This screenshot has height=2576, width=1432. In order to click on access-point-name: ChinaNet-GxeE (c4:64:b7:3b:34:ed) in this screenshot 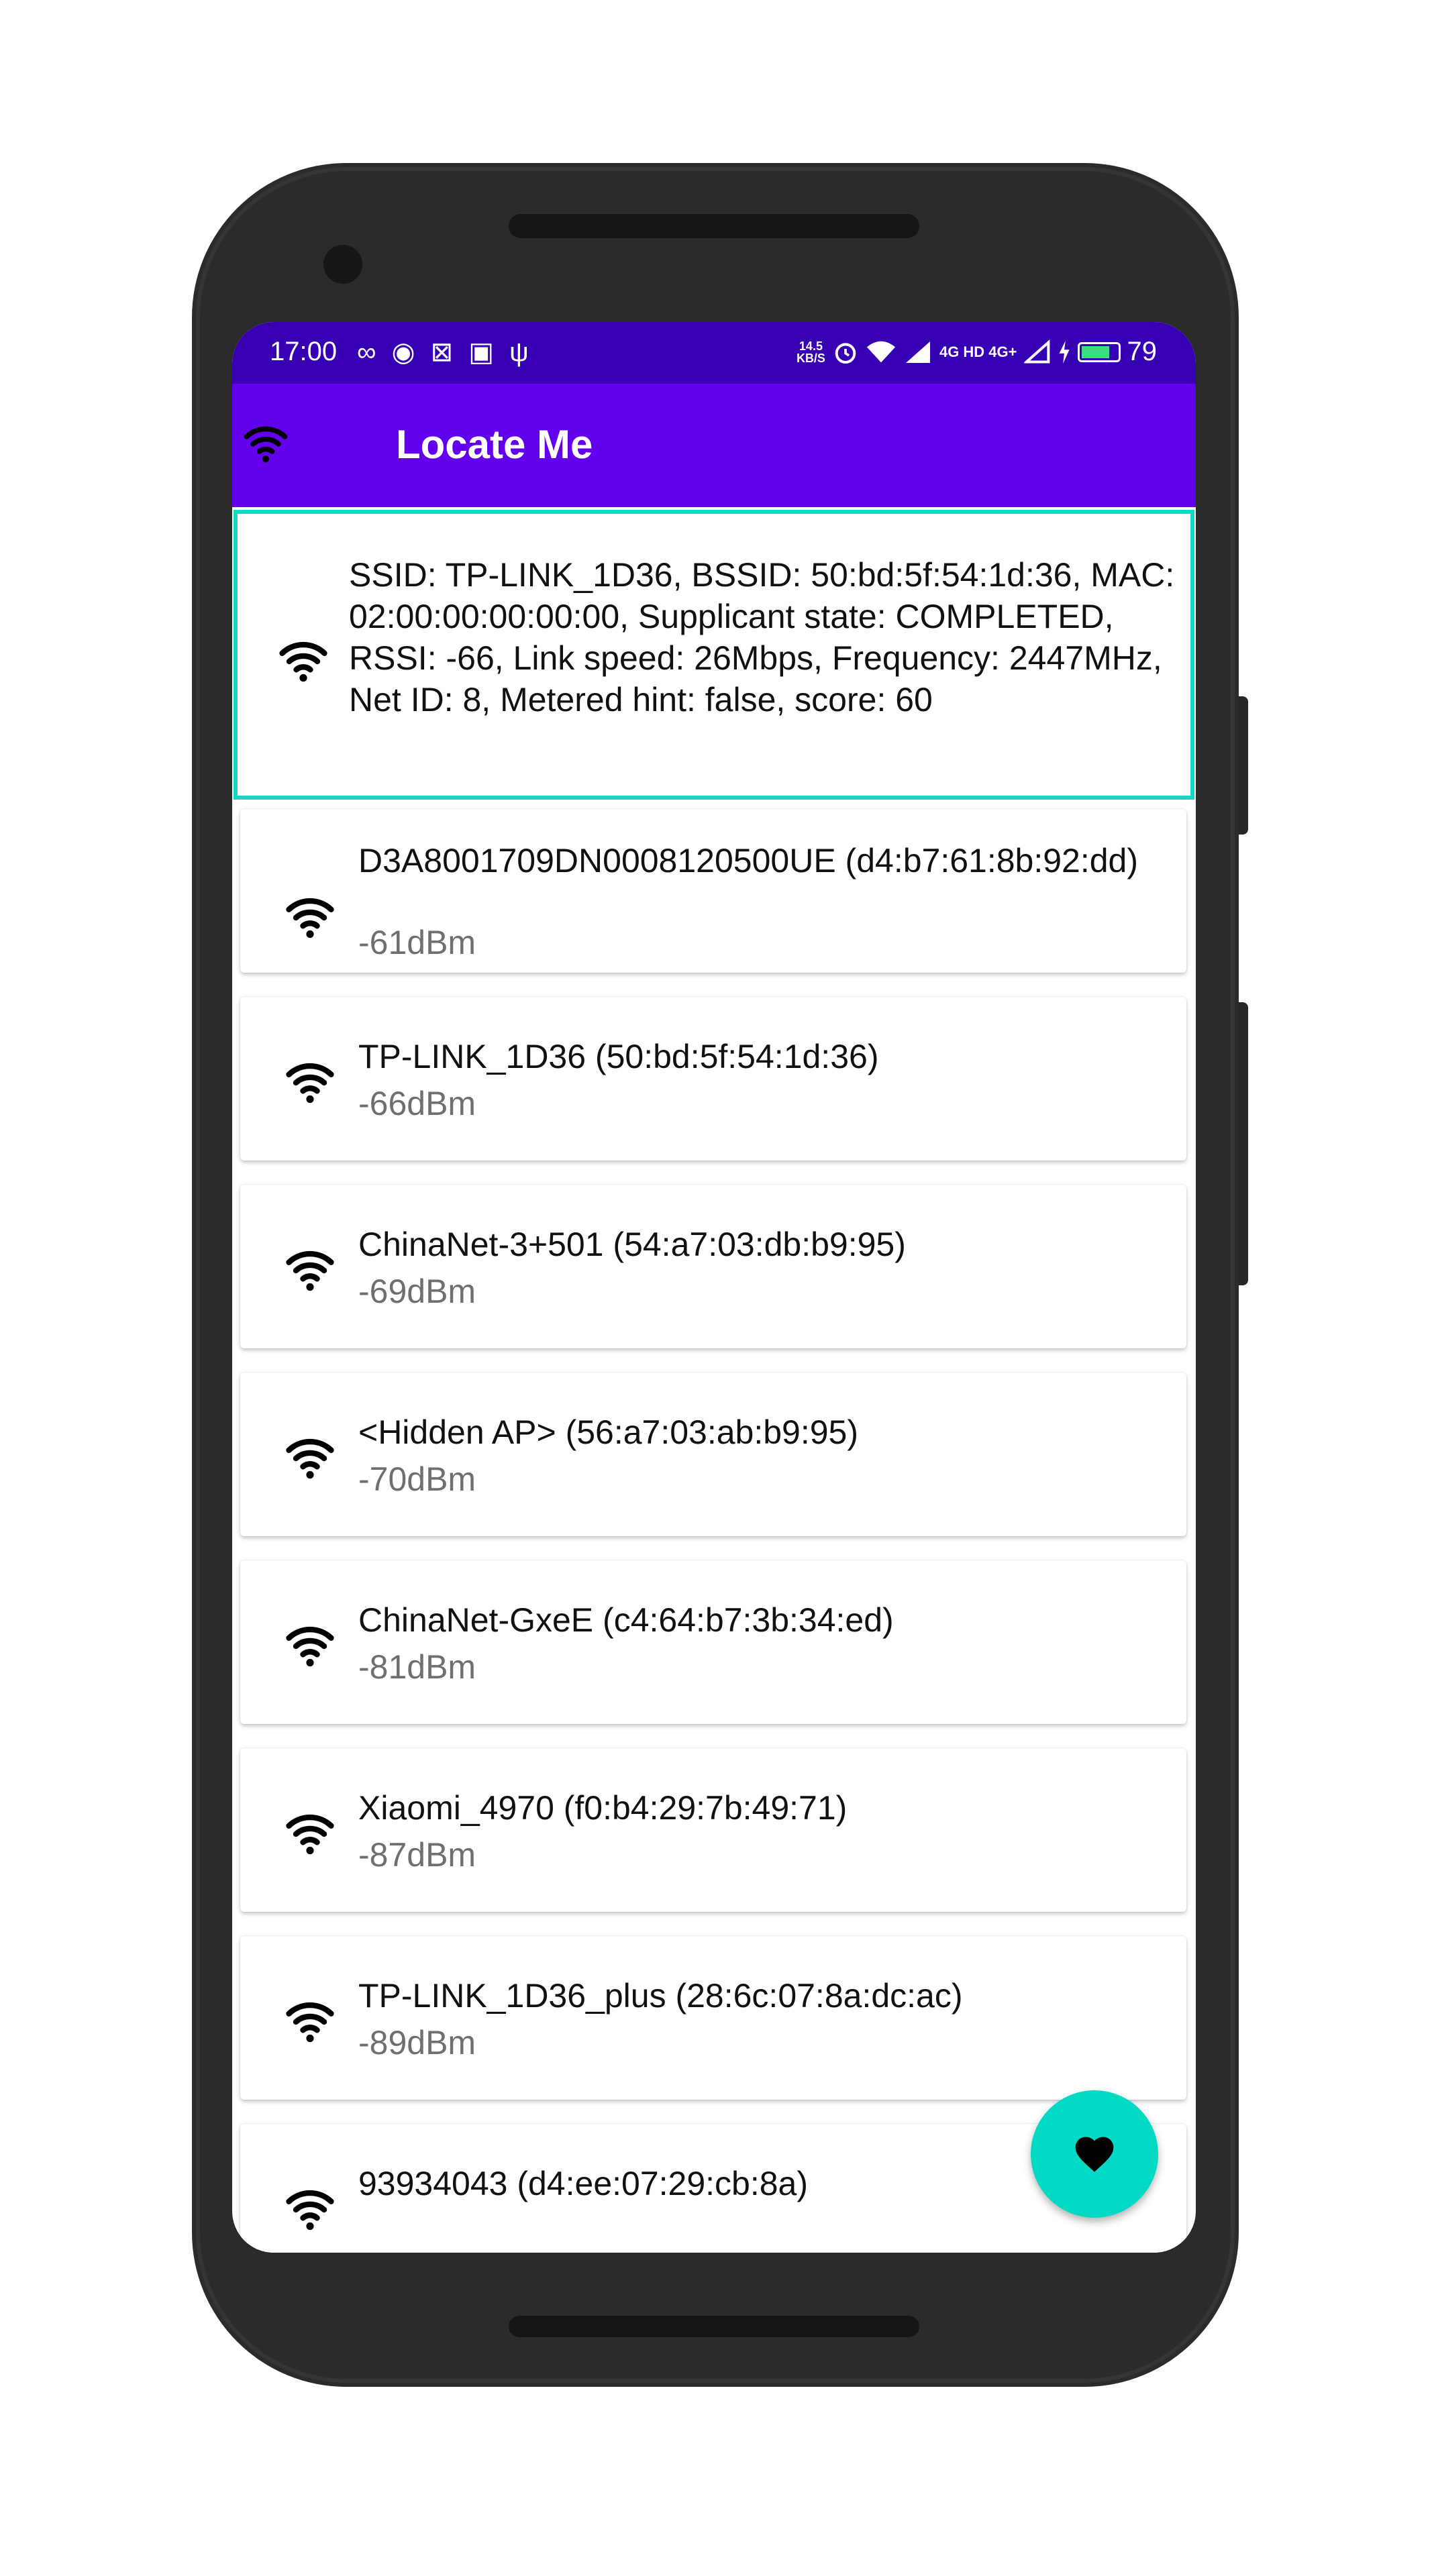, I will do `click(626, 1620)`.